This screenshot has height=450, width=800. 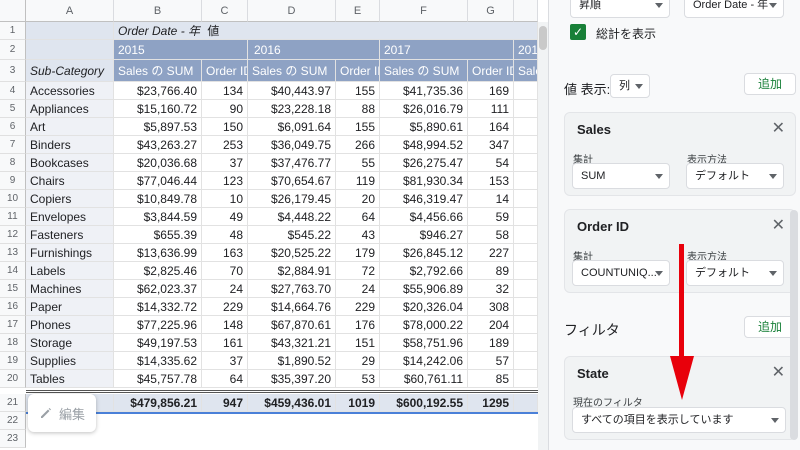 What do you see at coordinates (292, 217) in the screenshot?
I see `value-cell-sales-2016: $4,448.22` at bounding box center [292, 217].